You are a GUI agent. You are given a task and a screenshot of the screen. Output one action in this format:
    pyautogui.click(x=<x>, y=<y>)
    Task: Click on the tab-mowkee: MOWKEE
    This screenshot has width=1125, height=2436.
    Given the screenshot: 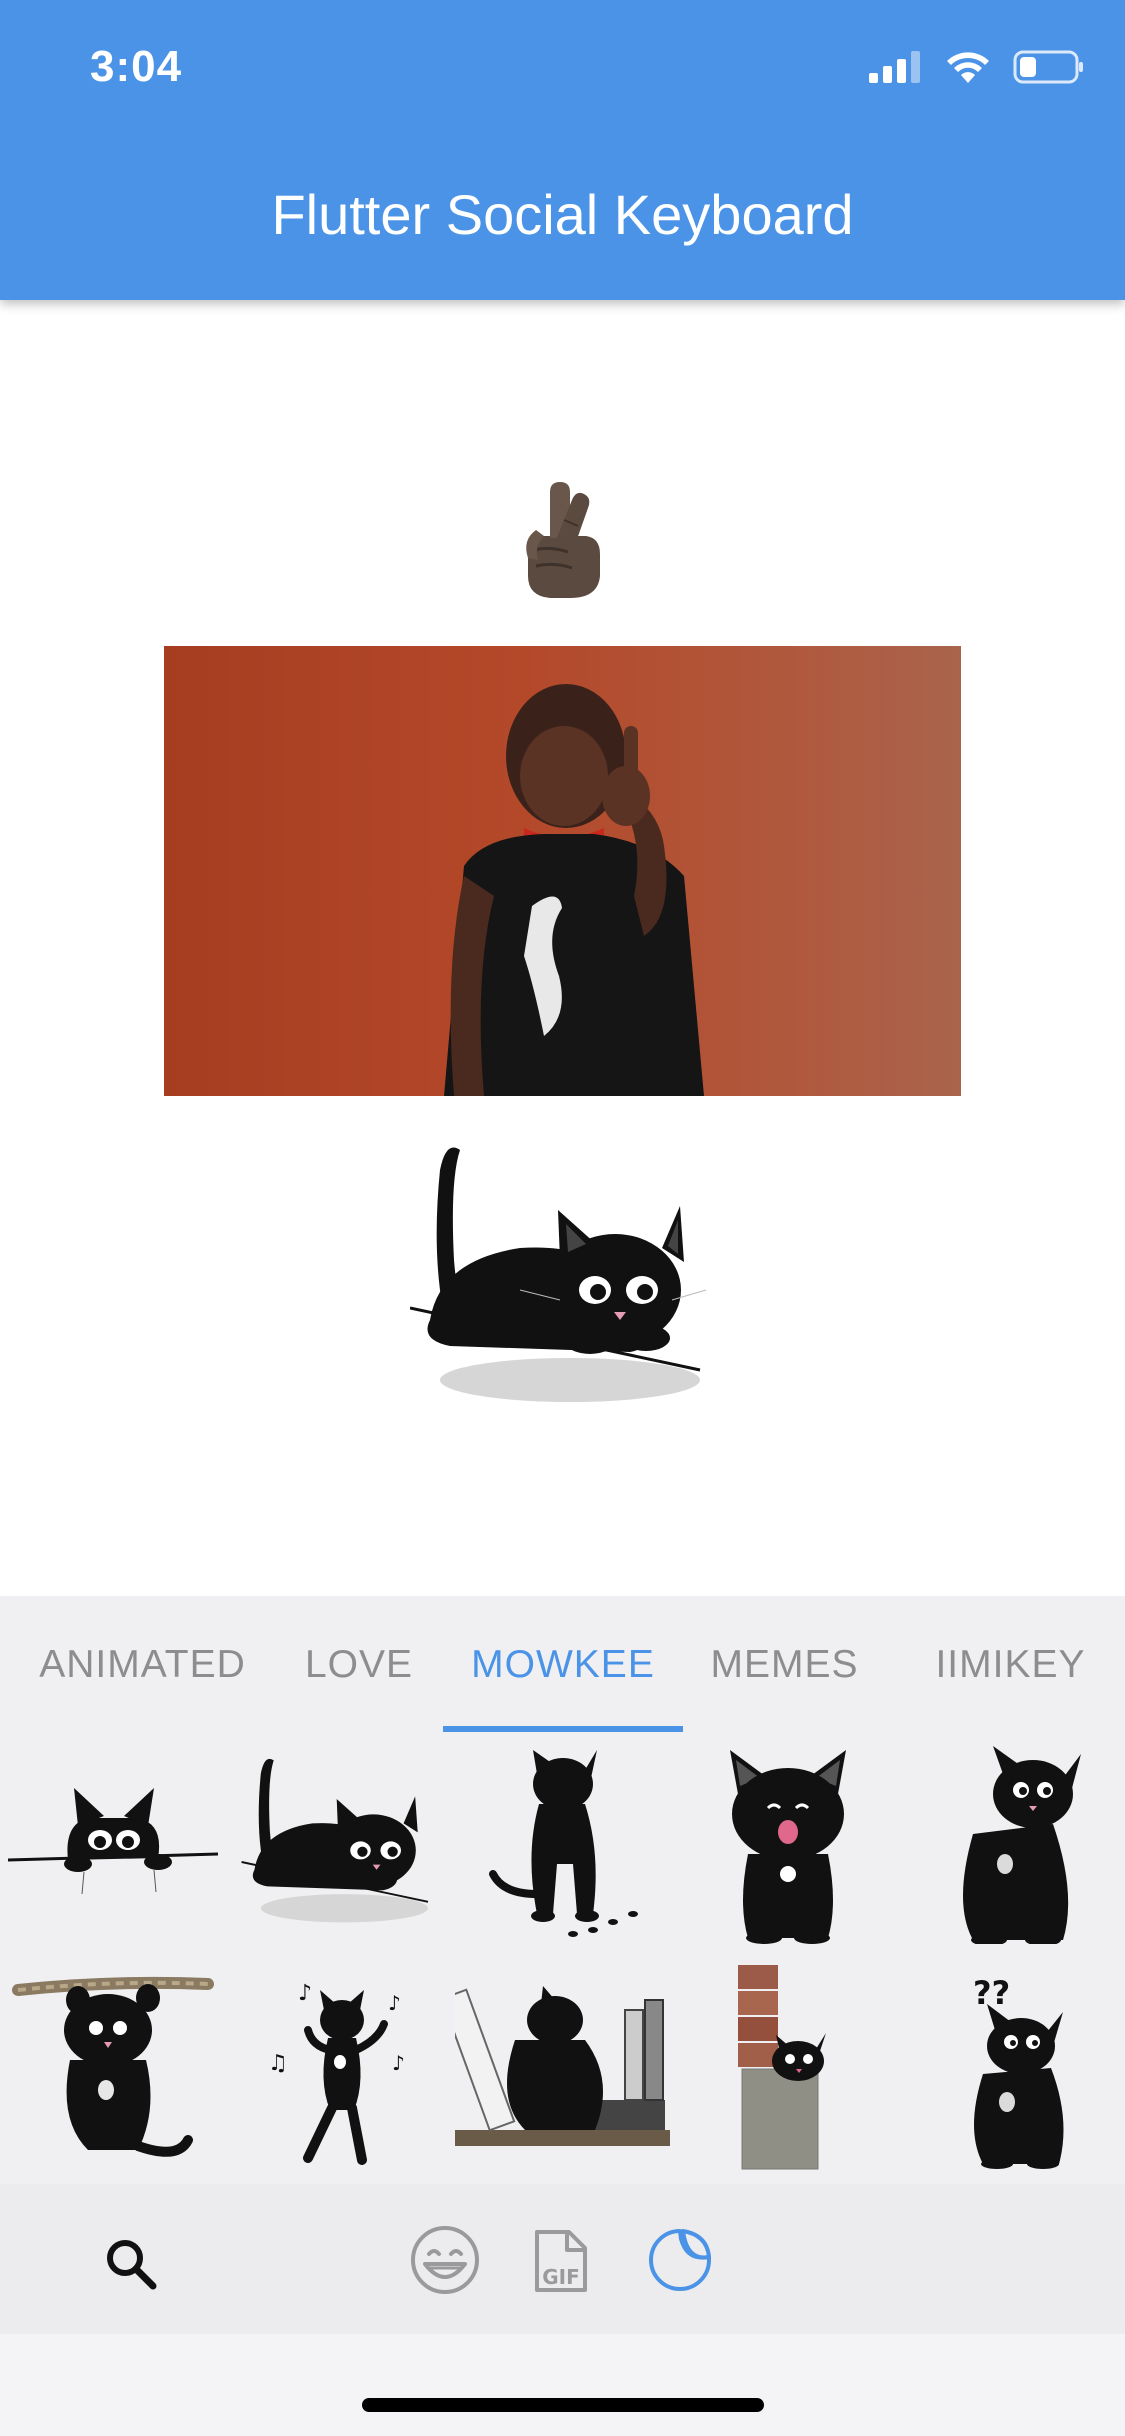 What is the action you would take?
    pyautogui.click(x=563, y=1665)
    